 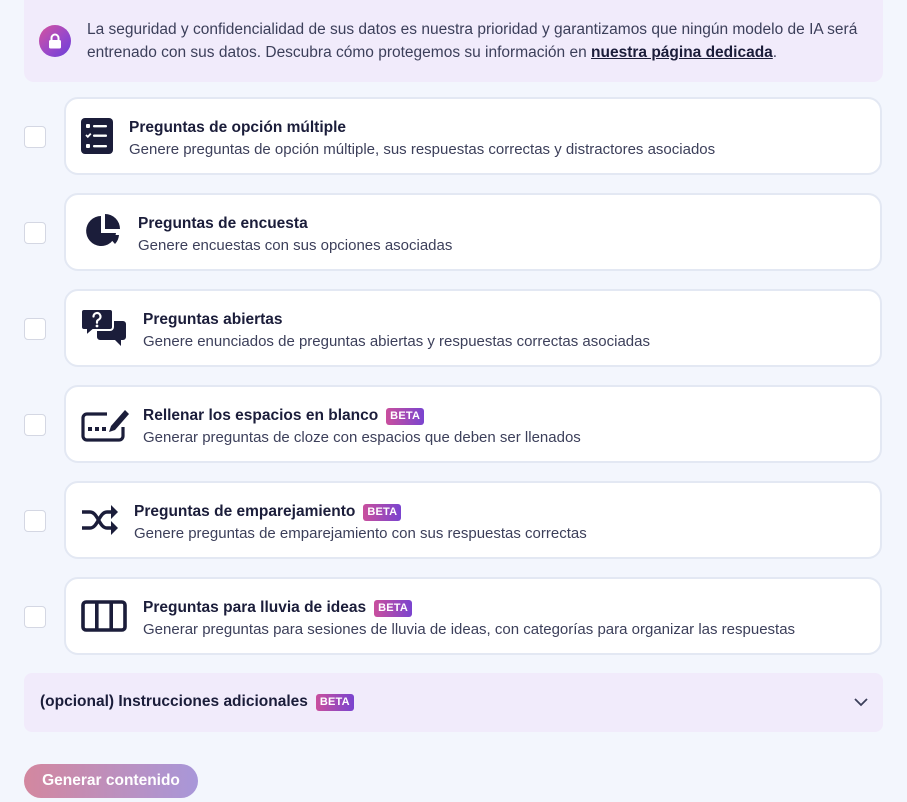 What do you see at coordinates (35, 521) in the screenshot?
I see `checkbox-matching` at bounding box center [35, 521].